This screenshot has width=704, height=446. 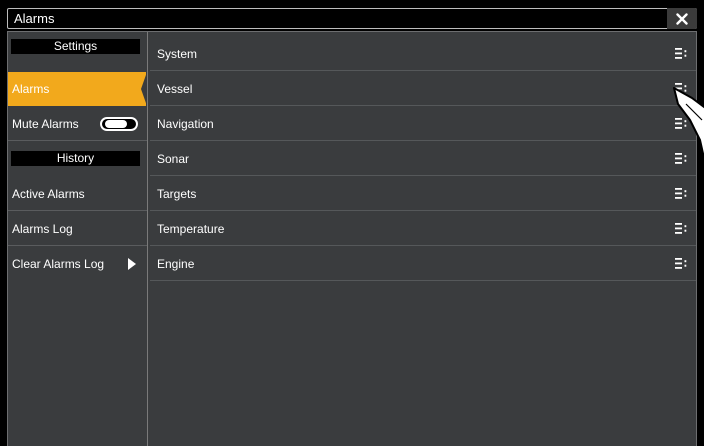 What do you see at coordinates (34, 18) in the screenshot?
I see `window-title: Alarms` at bounding box center [34, 18].